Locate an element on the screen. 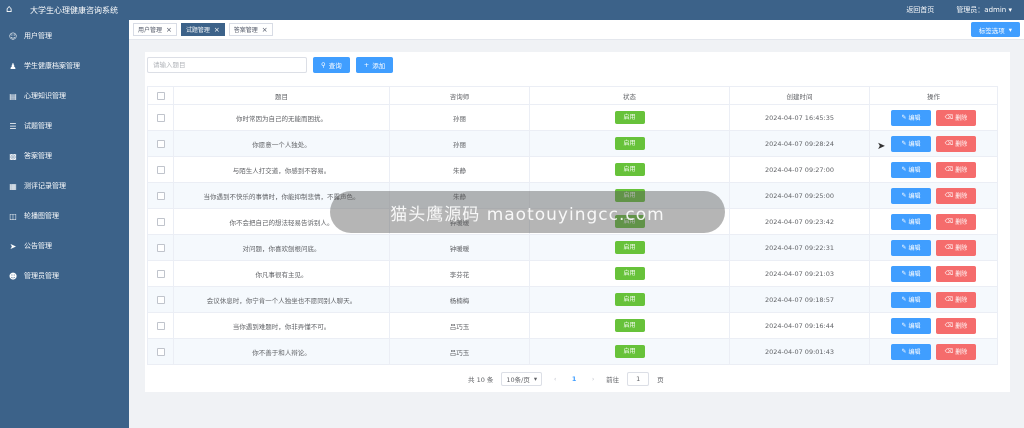 The width and height of the screenshot is (1024, 428). counselor-cell: 孙丽 is located at coordinates (459, 143).